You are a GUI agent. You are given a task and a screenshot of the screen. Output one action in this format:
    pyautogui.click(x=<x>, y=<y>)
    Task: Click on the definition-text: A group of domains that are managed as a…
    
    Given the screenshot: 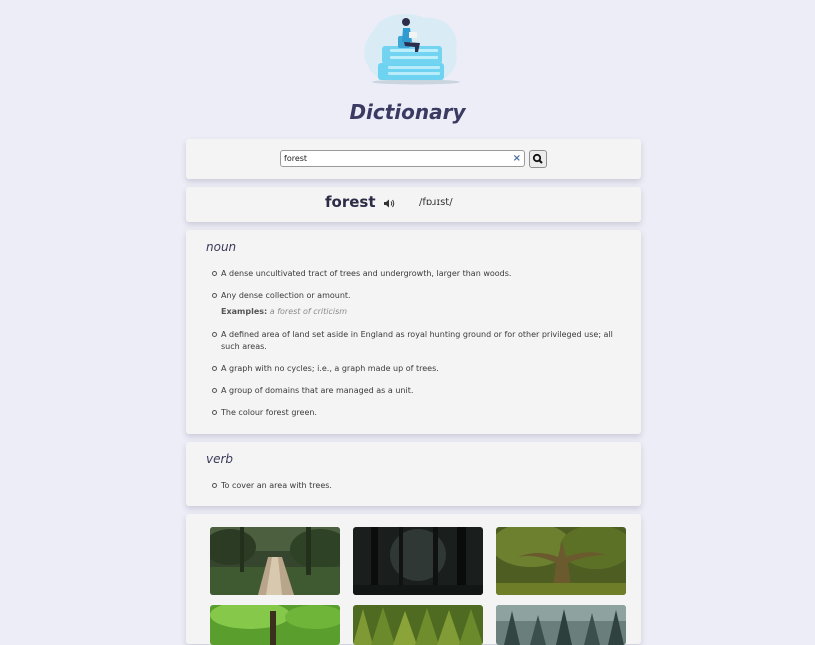 What is the action you would take?
    pyautogui.click(x=317, y=390)
    